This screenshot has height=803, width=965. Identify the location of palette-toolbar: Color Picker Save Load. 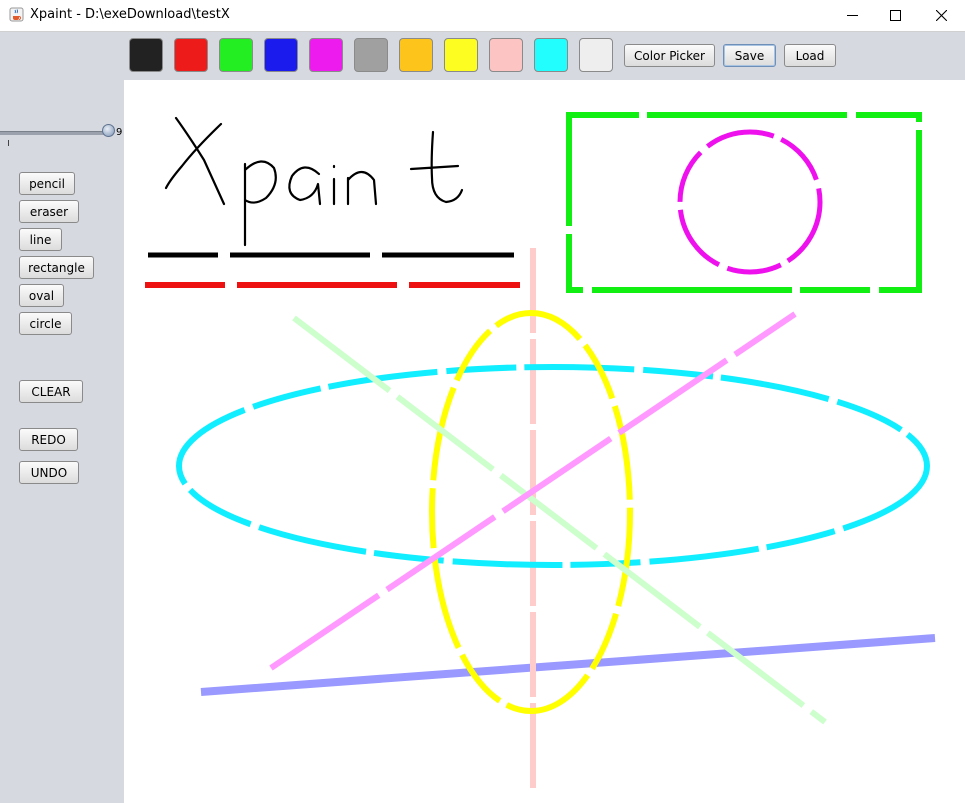
(482, 56).